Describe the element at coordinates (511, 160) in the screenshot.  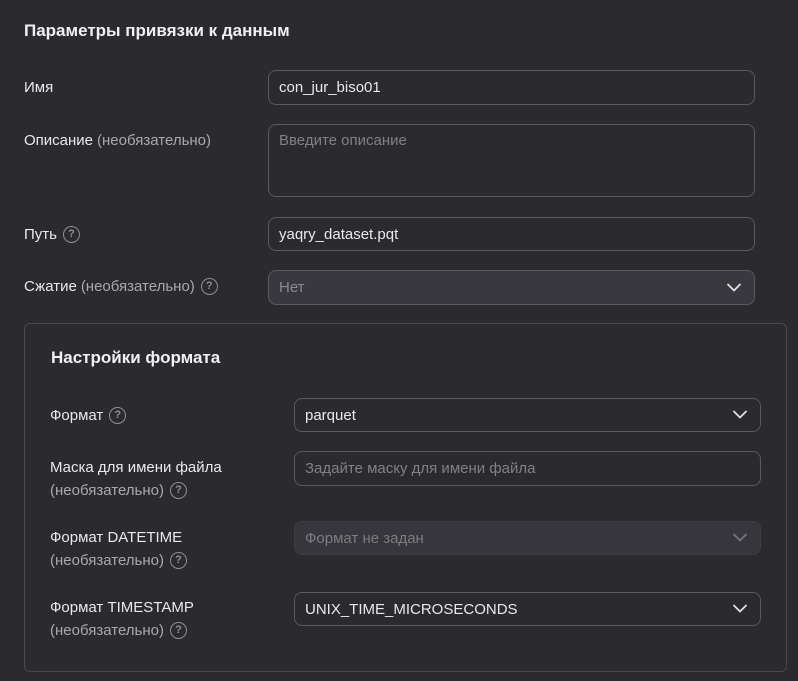
I see `description-textarea: Введите описание` at that location.